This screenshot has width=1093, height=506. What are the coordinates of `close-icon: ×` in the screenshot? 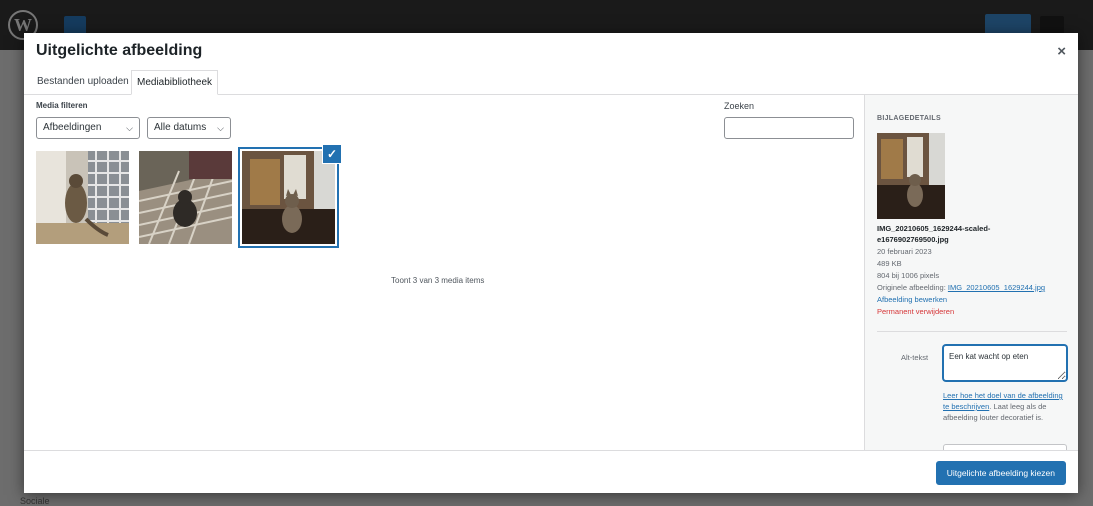 It's located at (1061, 51).